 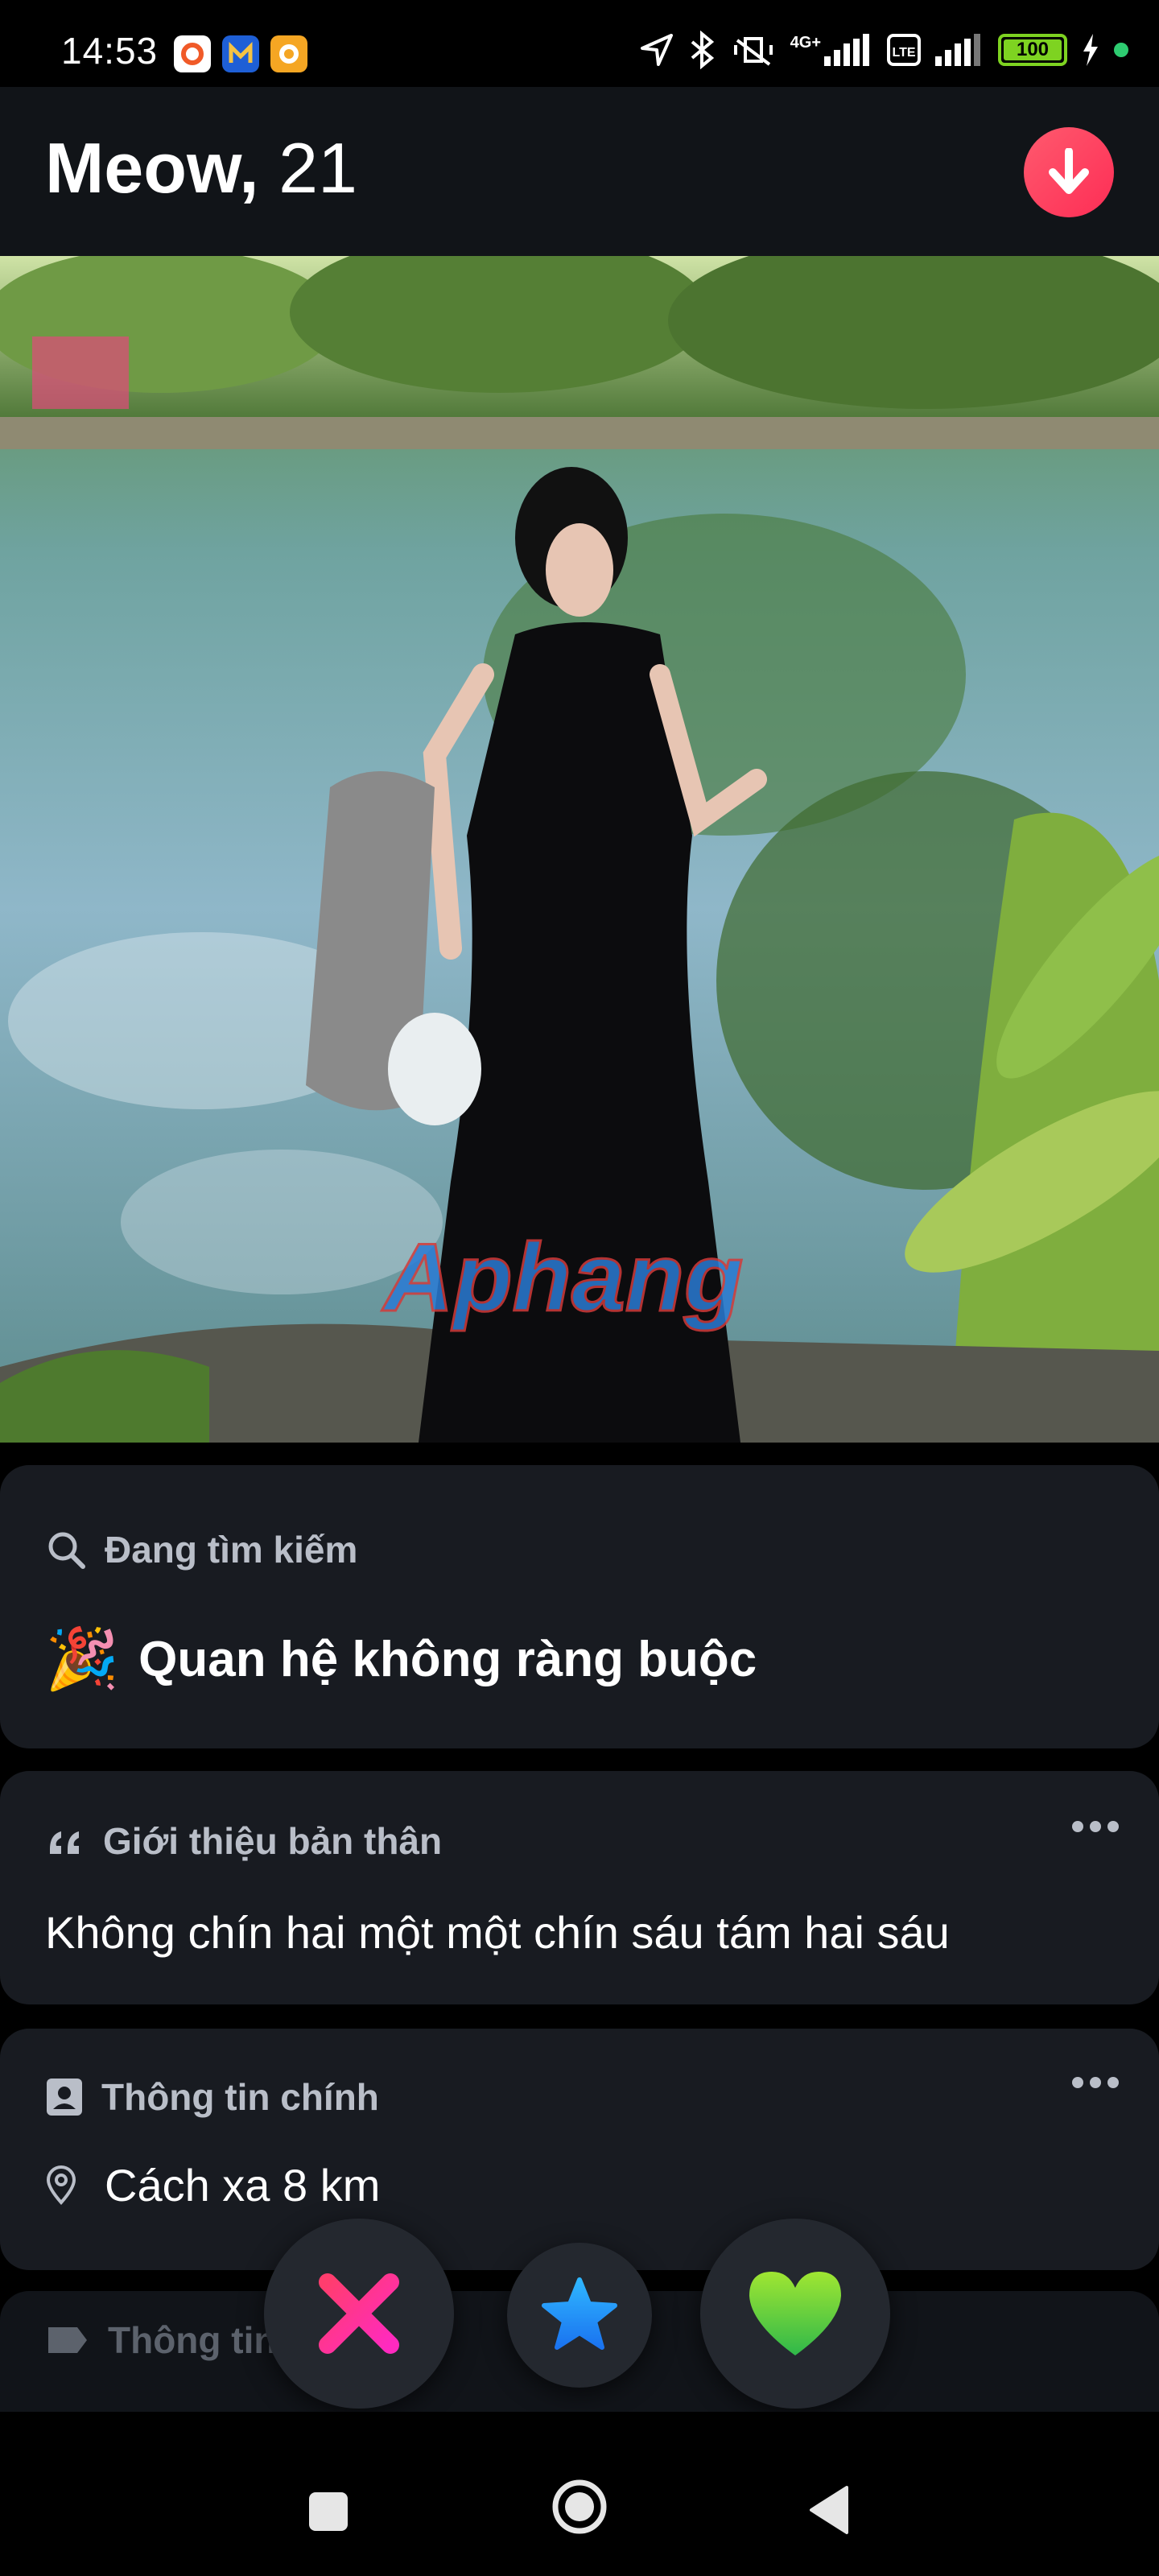 What do you see at coordinates (702, 50) in the screenshot?
I see `bluetooth-icon` at bounding box center [702, 50].